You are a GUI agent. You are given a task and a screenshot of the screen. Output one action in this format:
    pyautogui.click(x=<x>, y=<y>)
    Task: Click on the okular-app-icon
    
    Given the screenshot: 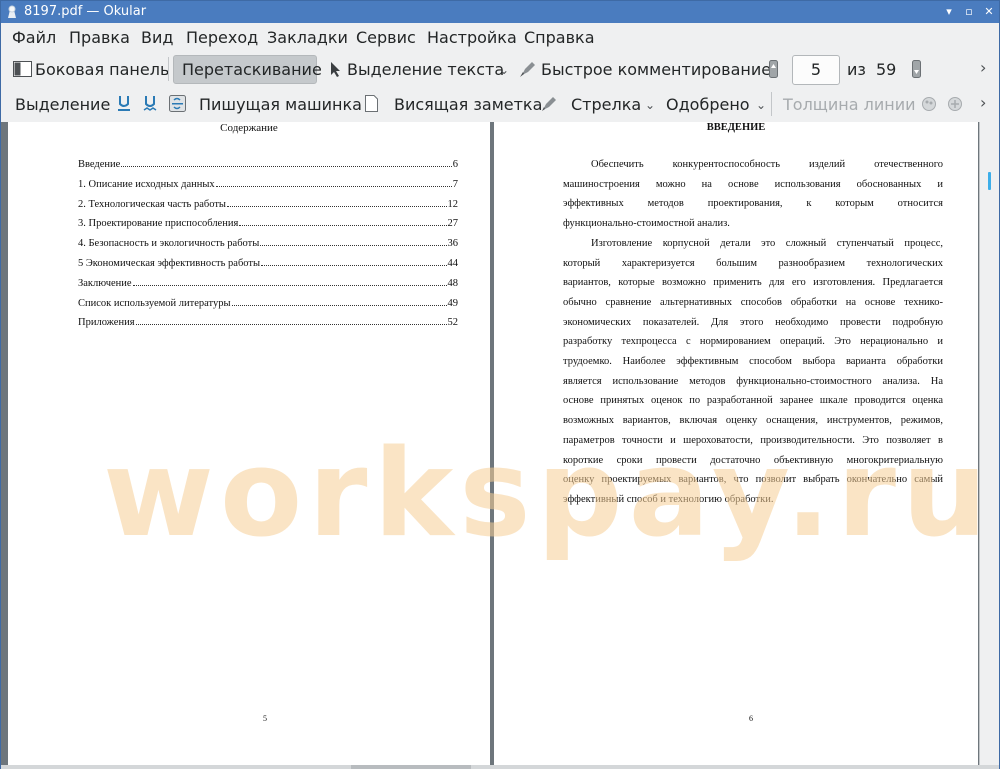 What is the action you would take?
    pyautogui.click(x=12, y=11)
    